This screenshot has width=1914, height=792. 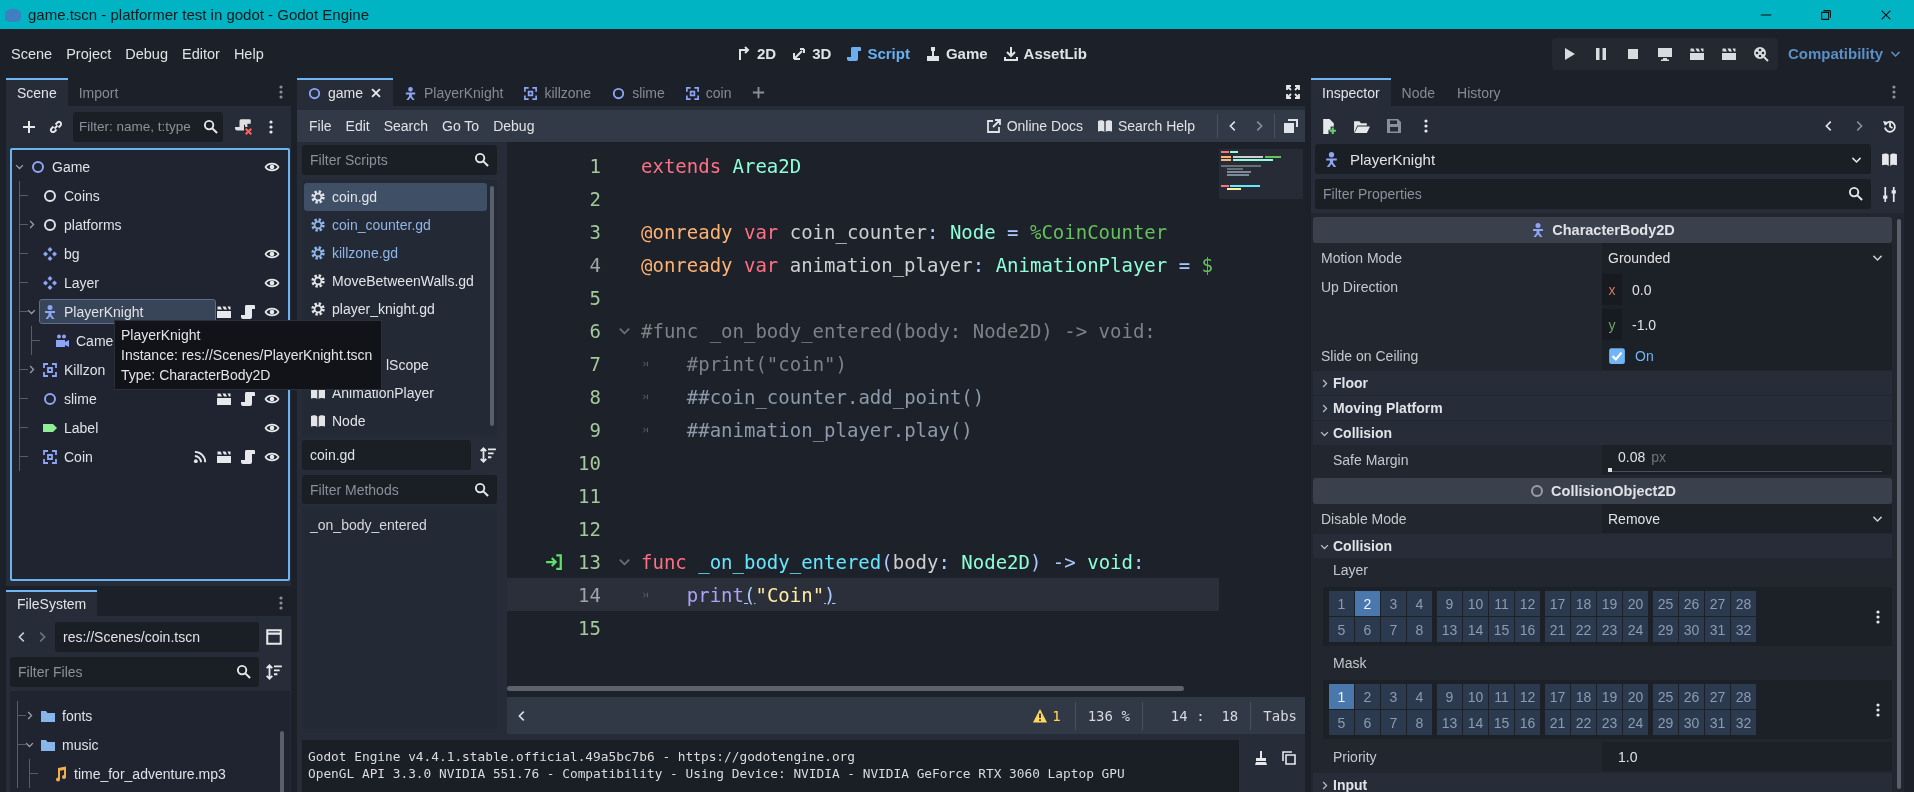 I want to click on code-line: ##coin_counter.add_point(), so click(x=835, y=396).